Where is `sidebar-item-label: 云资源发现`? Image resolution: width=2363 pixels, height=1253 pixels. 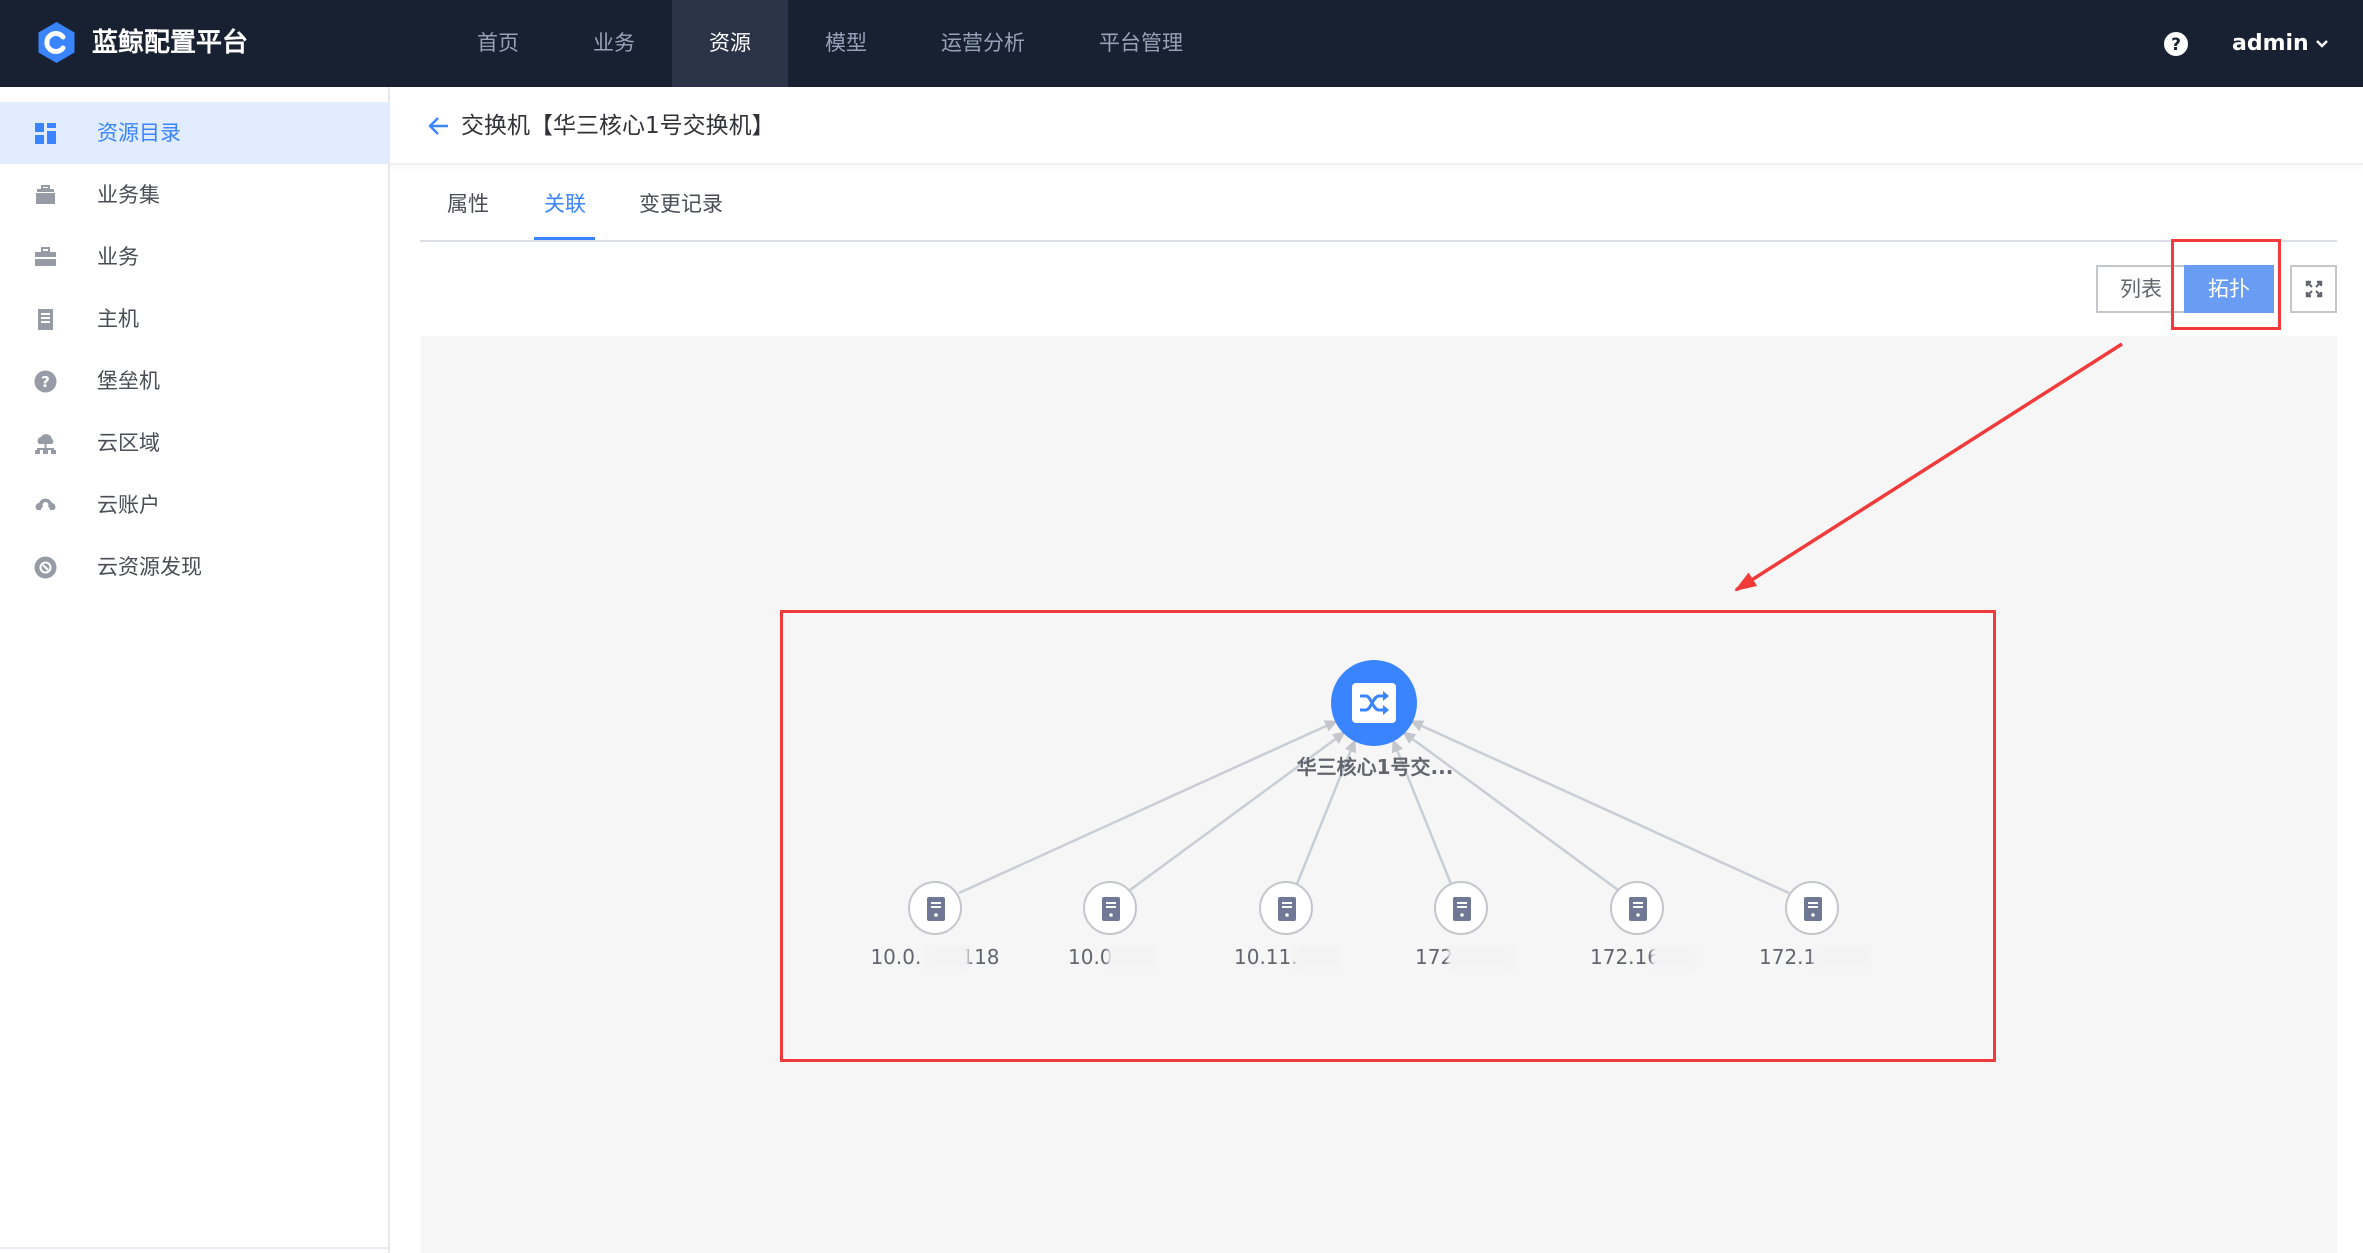
sidebar-item-label: 云资源发现 is located at coordinates (149, 567).